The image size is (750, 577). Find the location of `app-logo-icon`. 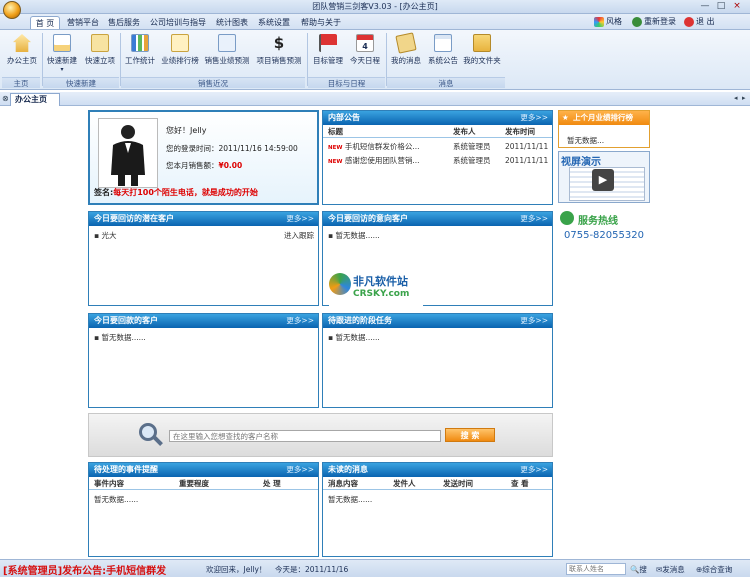

app-logo-icon is located at coordinates (12, 10).